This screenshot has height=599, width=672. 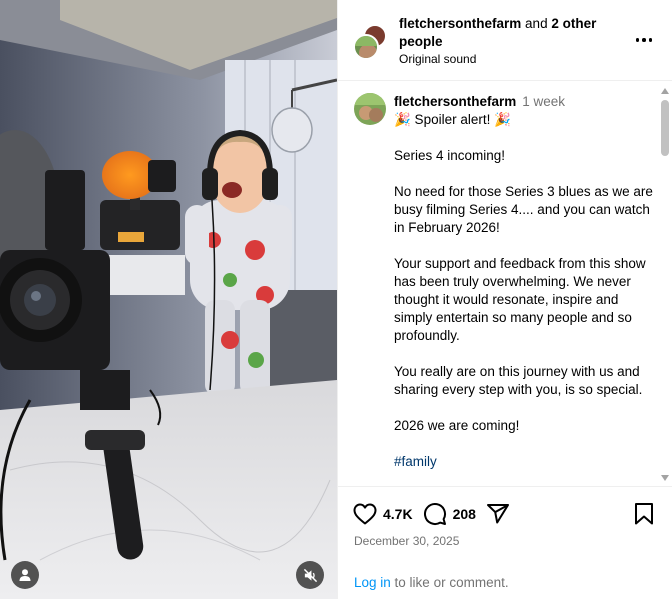 I want to click on author-username-link: fletchersonthefarm, so click(x=460, y=23).